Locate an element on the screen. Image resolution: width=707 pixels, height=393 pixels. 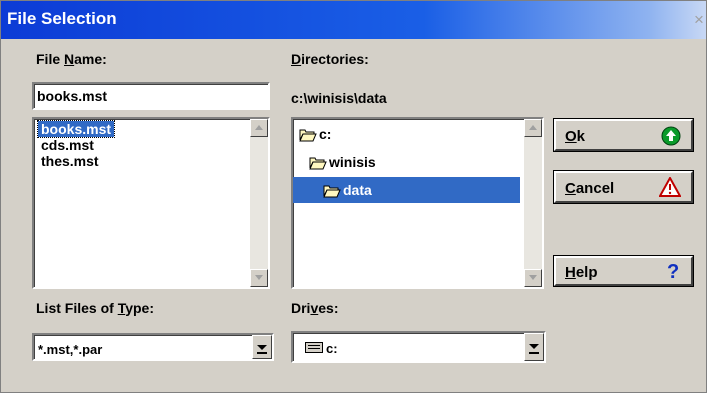
cancel-button-label: Cancel is located at coordinates (590, 188).